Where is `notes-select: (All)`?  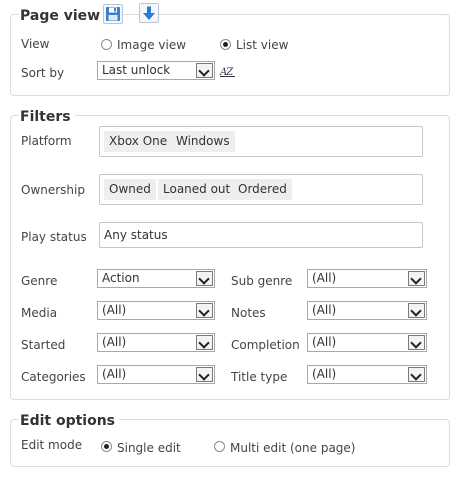 notes-select: (All) is located at coordinates (367, 310).